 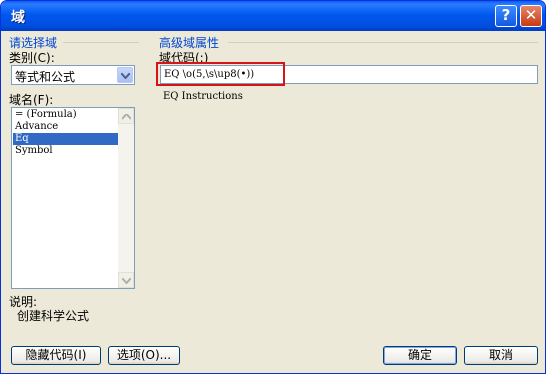 I want to click on window-title: 域, so click(x=18, y=18).